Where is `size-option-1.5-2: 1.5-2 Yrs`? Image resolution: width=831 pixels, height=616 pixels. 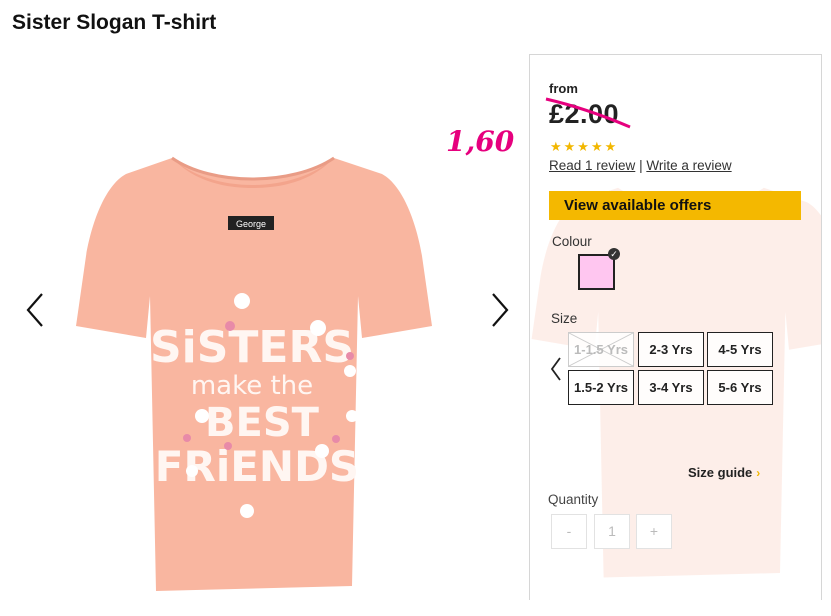 size-option-1.5-2: 1.5-2 Yrs is located at coordinates (601, 387).